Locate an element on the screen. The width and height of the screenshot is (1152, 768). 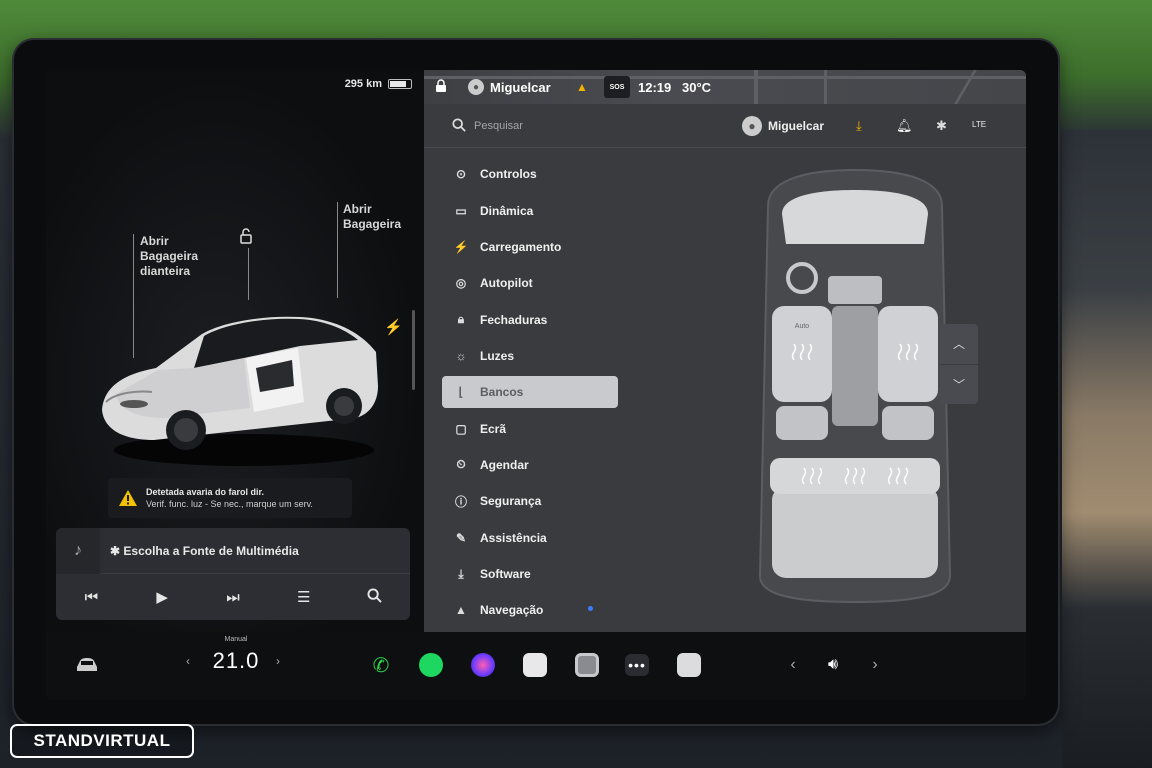
seat-auto-label: Auto is located at coordinates (802, 326).